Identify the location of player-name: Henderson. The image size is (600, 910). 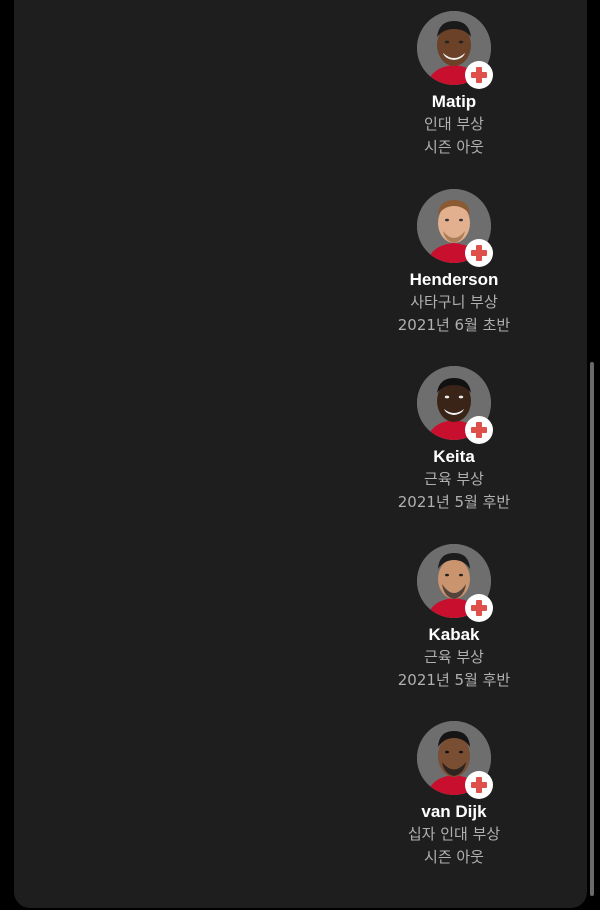
(454, 279).